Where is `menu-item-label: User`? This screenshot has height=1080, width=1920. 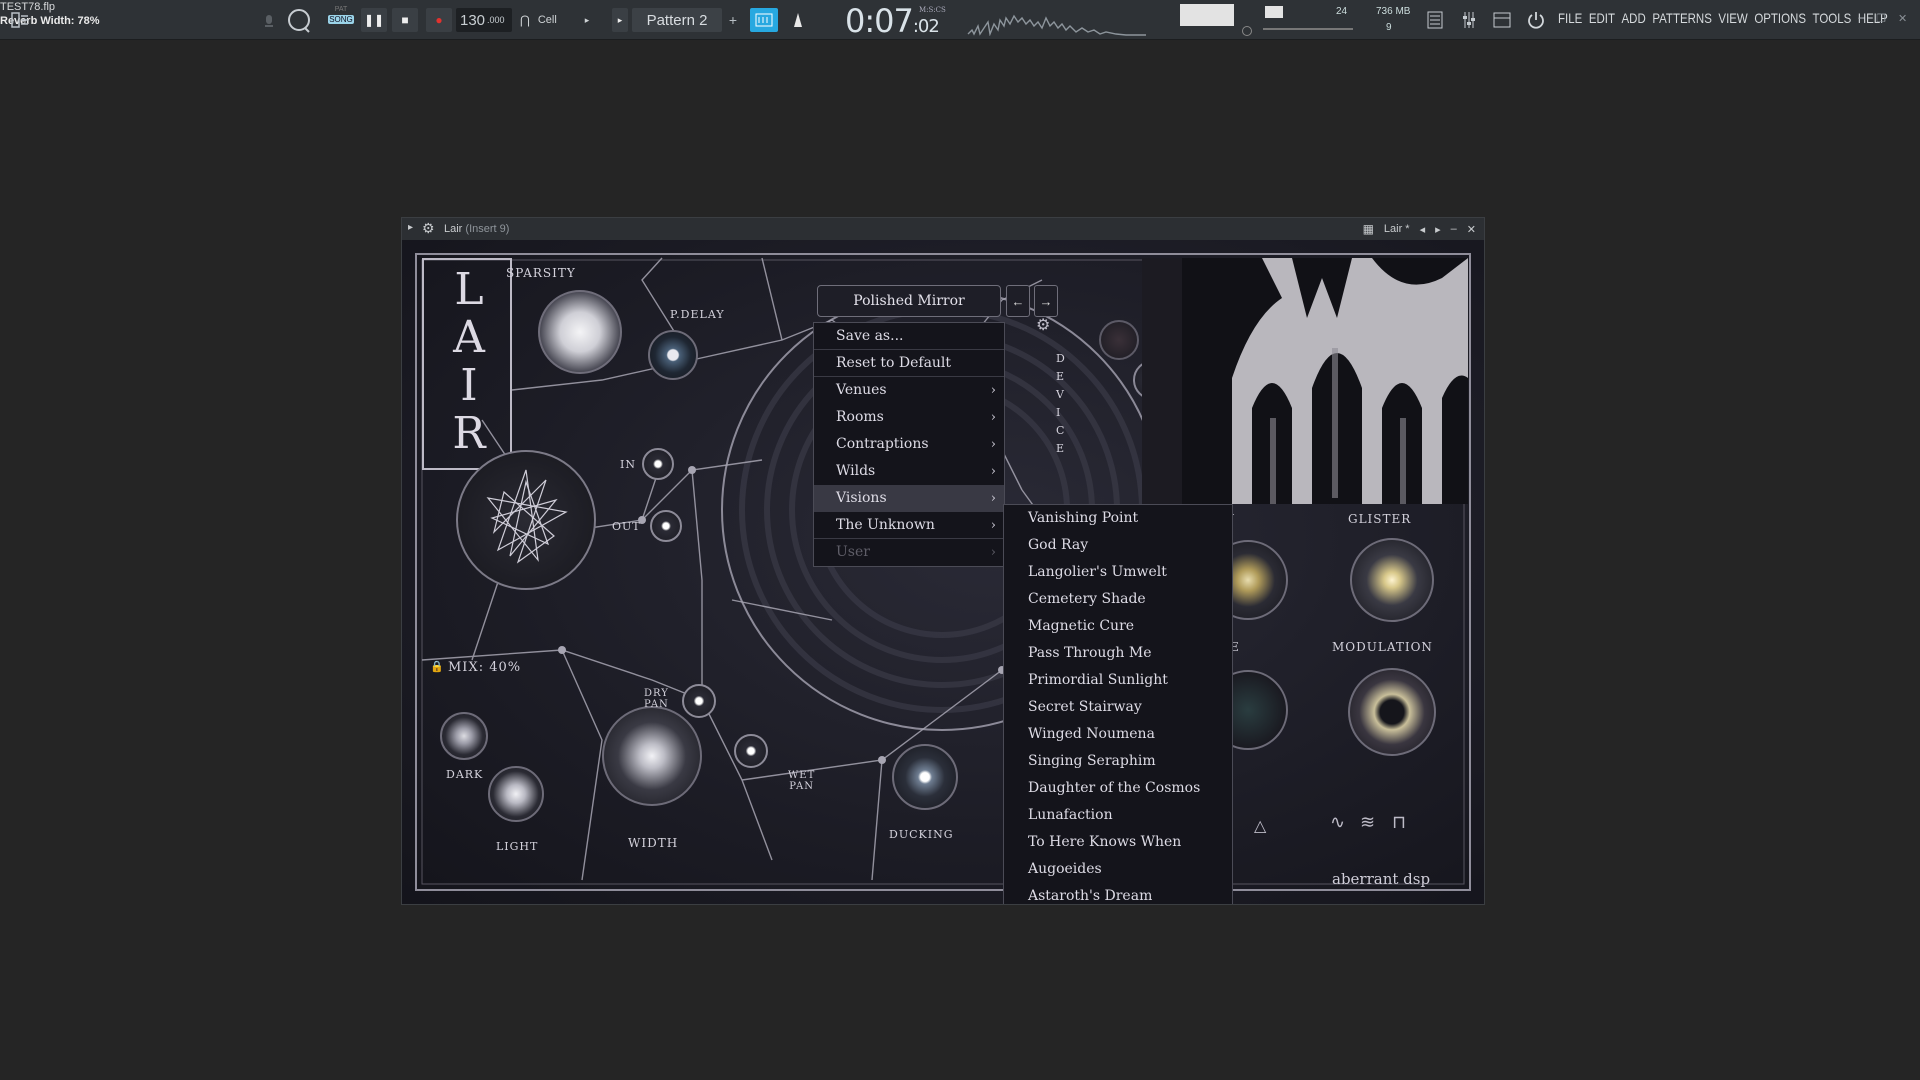 menu-item-label: User is located at coordinates (853, 552).